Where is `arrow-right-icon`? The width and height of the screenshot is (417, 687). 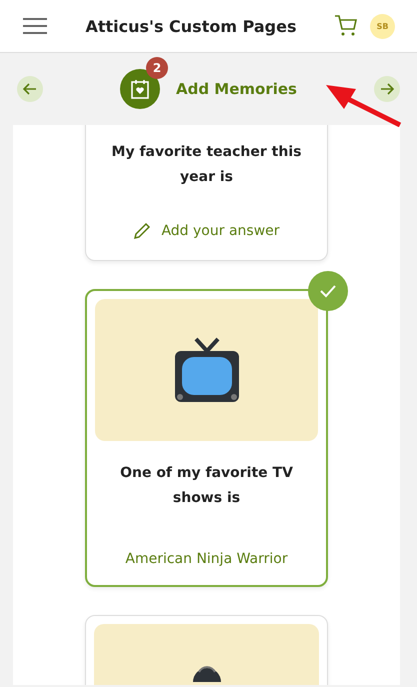 arrow-right-icon is located at coordinates (387, 89).